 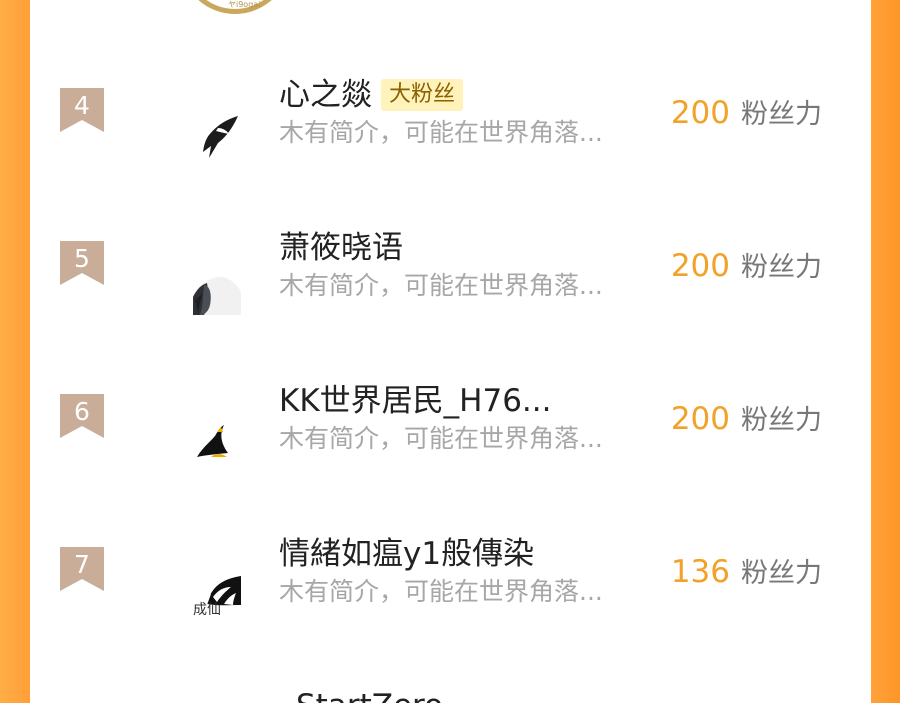 I want to click on rank-badge-6: 6, so click(x=82, y=416).